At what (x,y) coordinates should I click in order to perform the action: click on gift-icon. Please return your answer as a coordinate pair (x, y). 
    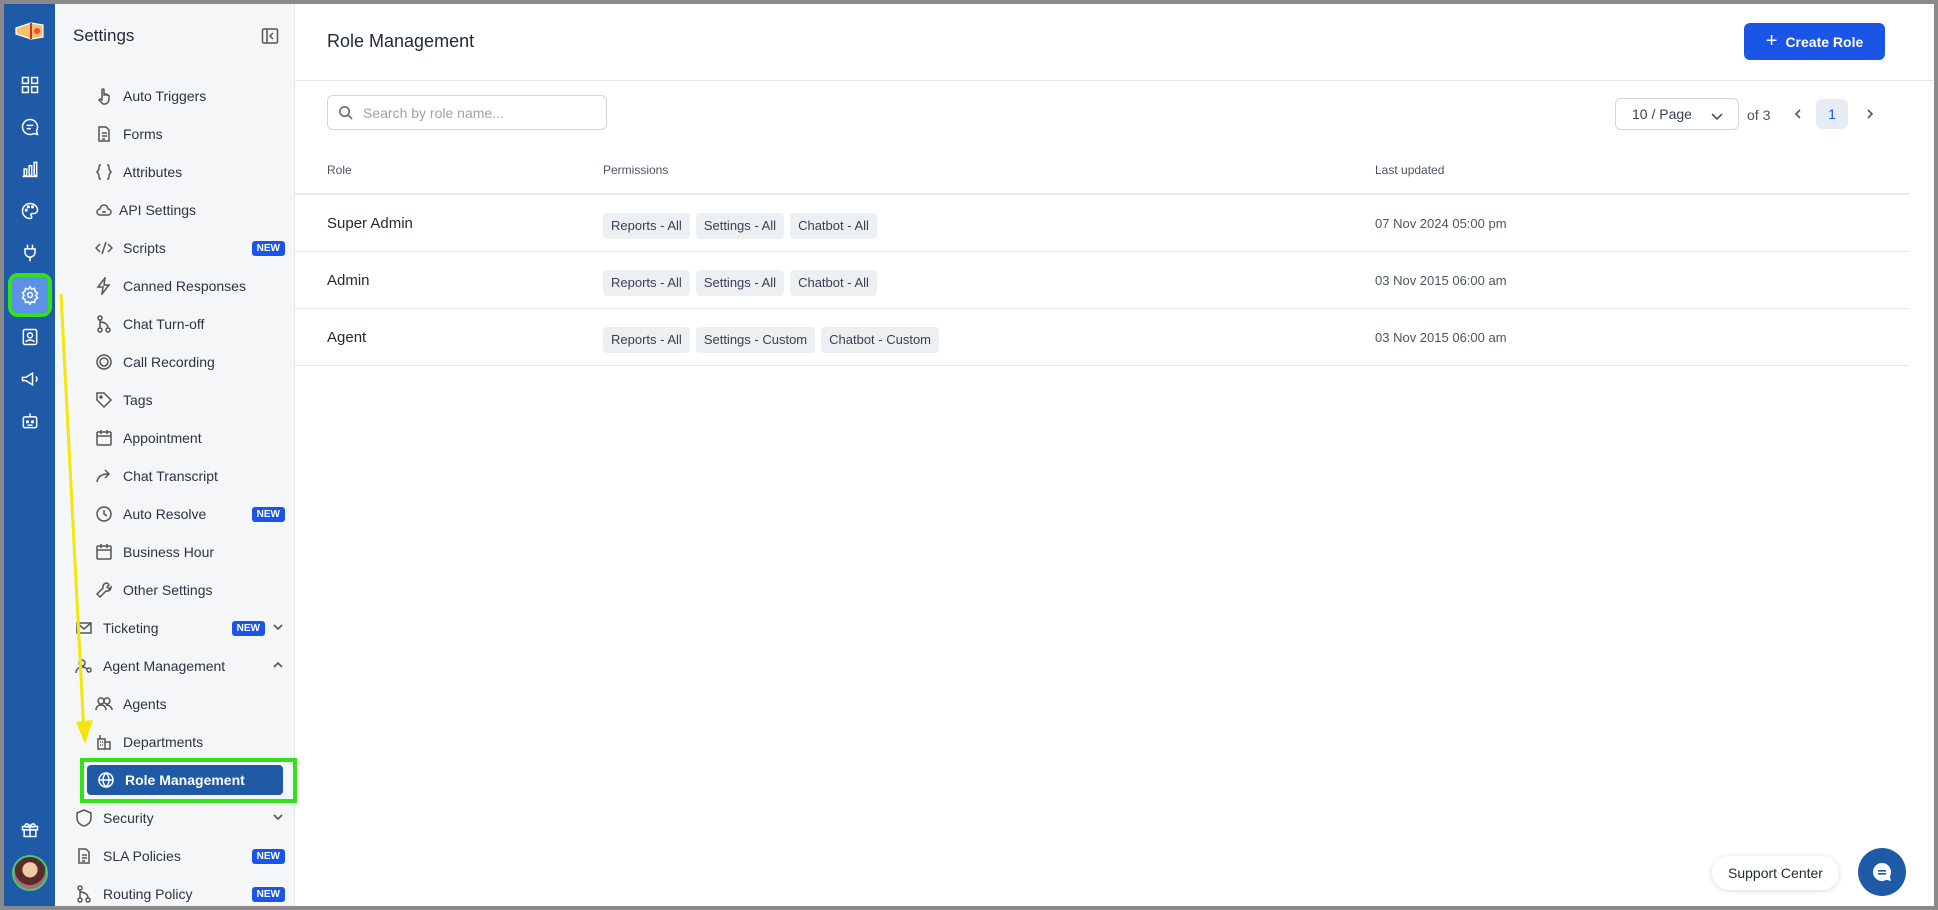
    Looking at the image, I should click on (30, 829).